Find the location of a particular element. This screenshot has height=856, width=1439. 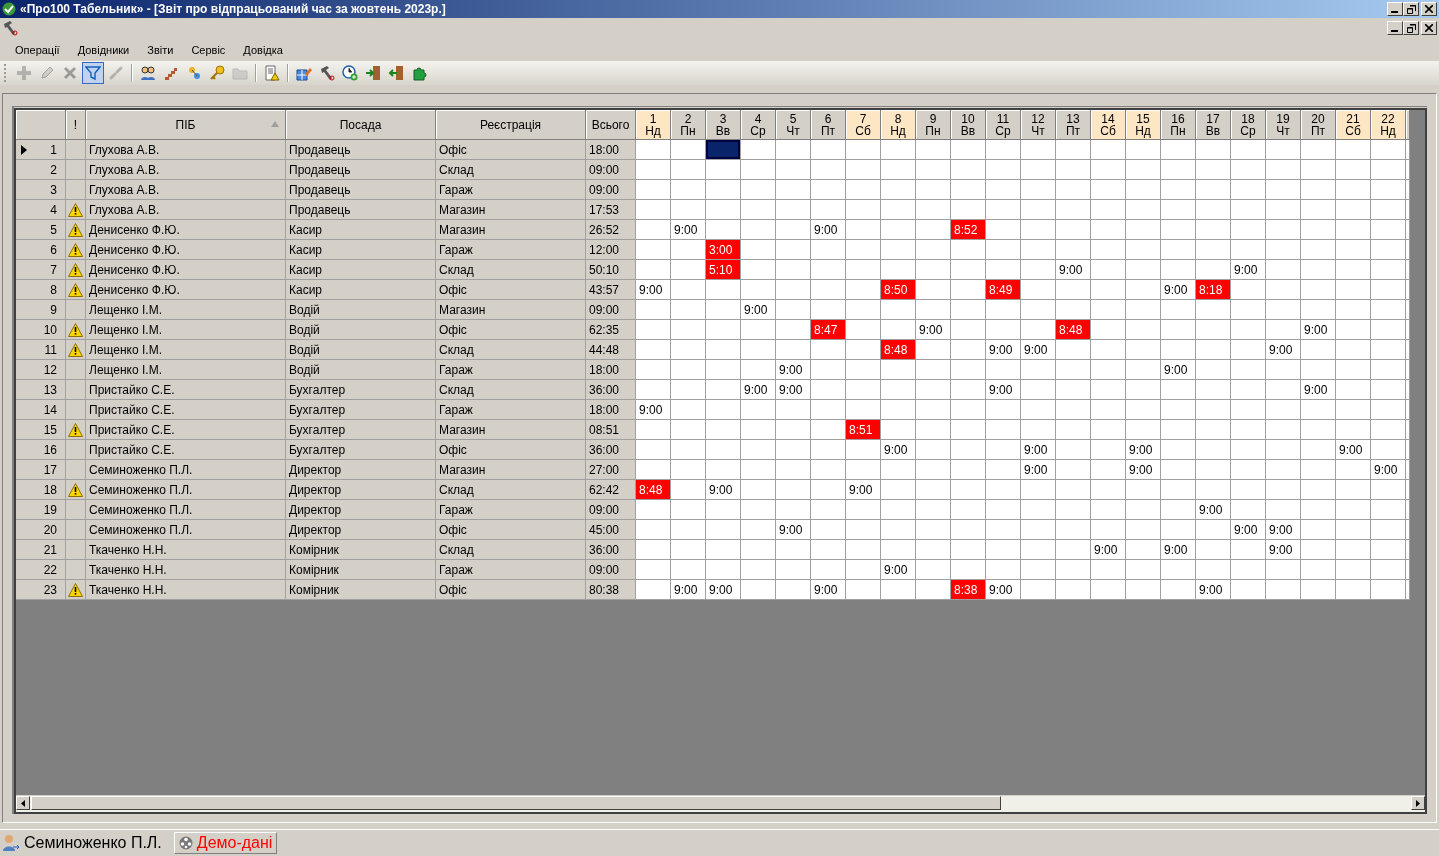

menu-item: Довідка is located at coordinates (263, 50).